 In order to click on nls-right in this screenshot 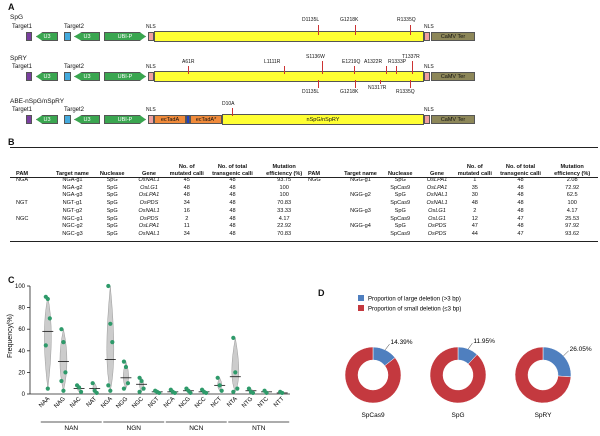, I will do `click(427, 119)`.